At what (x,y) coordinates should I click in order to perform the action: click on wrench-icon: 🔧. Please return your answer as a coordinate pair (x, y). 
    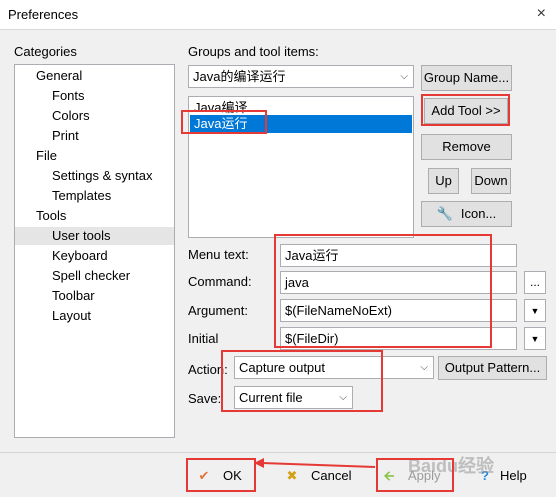
    Looking at the image, I should click on (444, 213).